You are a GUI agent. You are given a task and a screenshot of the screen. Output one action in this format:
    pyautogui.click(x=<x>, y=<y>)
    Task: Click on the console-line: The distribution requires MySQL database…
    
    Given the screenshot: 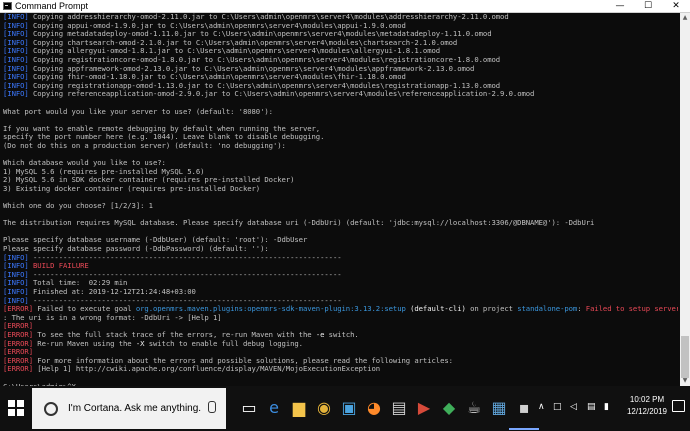 What is the action you would take?
    pyautogui.click(x=340, y=223)
    